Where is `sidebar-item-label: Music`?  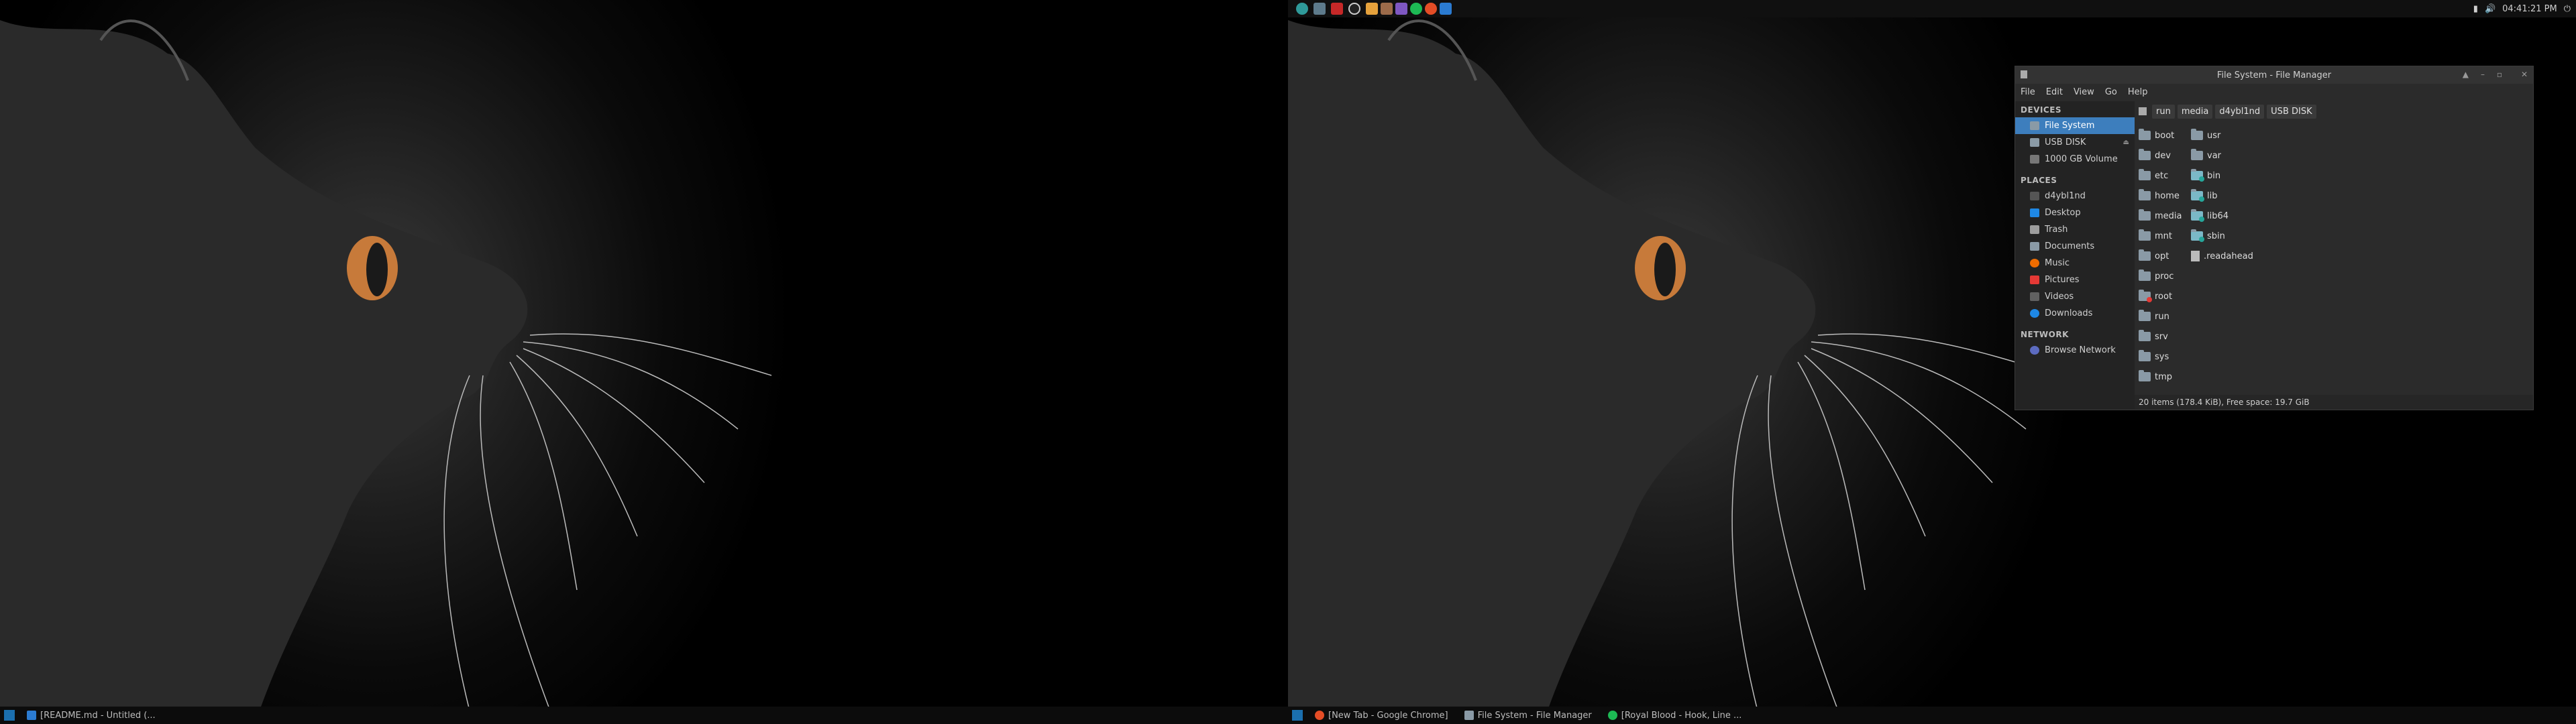
sidebar-item-label: Music is located at coordinates (2057, 263).